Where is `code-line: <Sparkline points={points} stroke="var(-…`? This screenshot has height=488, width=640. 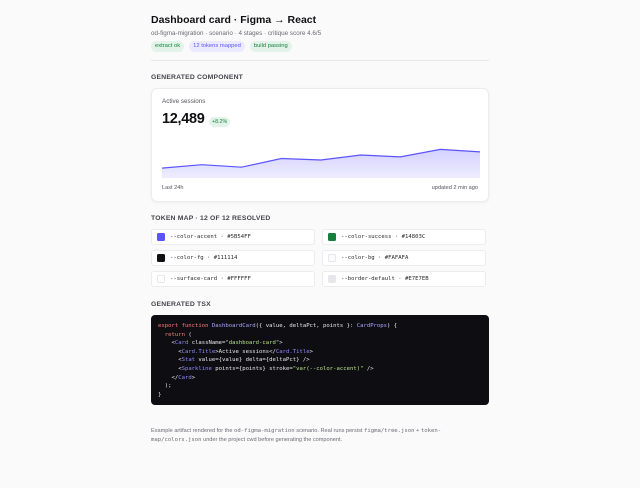 code-line: <Sparkline points={points} stroke="var(-… is located at coordinates (320, 369).